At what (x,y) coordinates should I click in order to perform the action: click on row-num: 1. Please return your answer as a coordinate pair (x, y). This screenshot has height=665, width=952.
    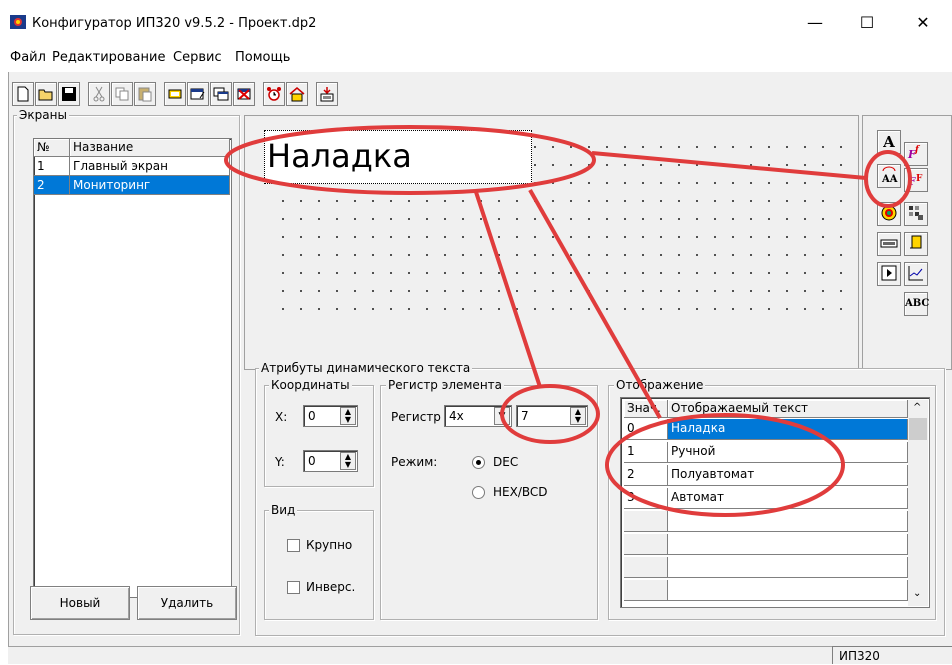
    Looking at the image, I should click on (52, 166).